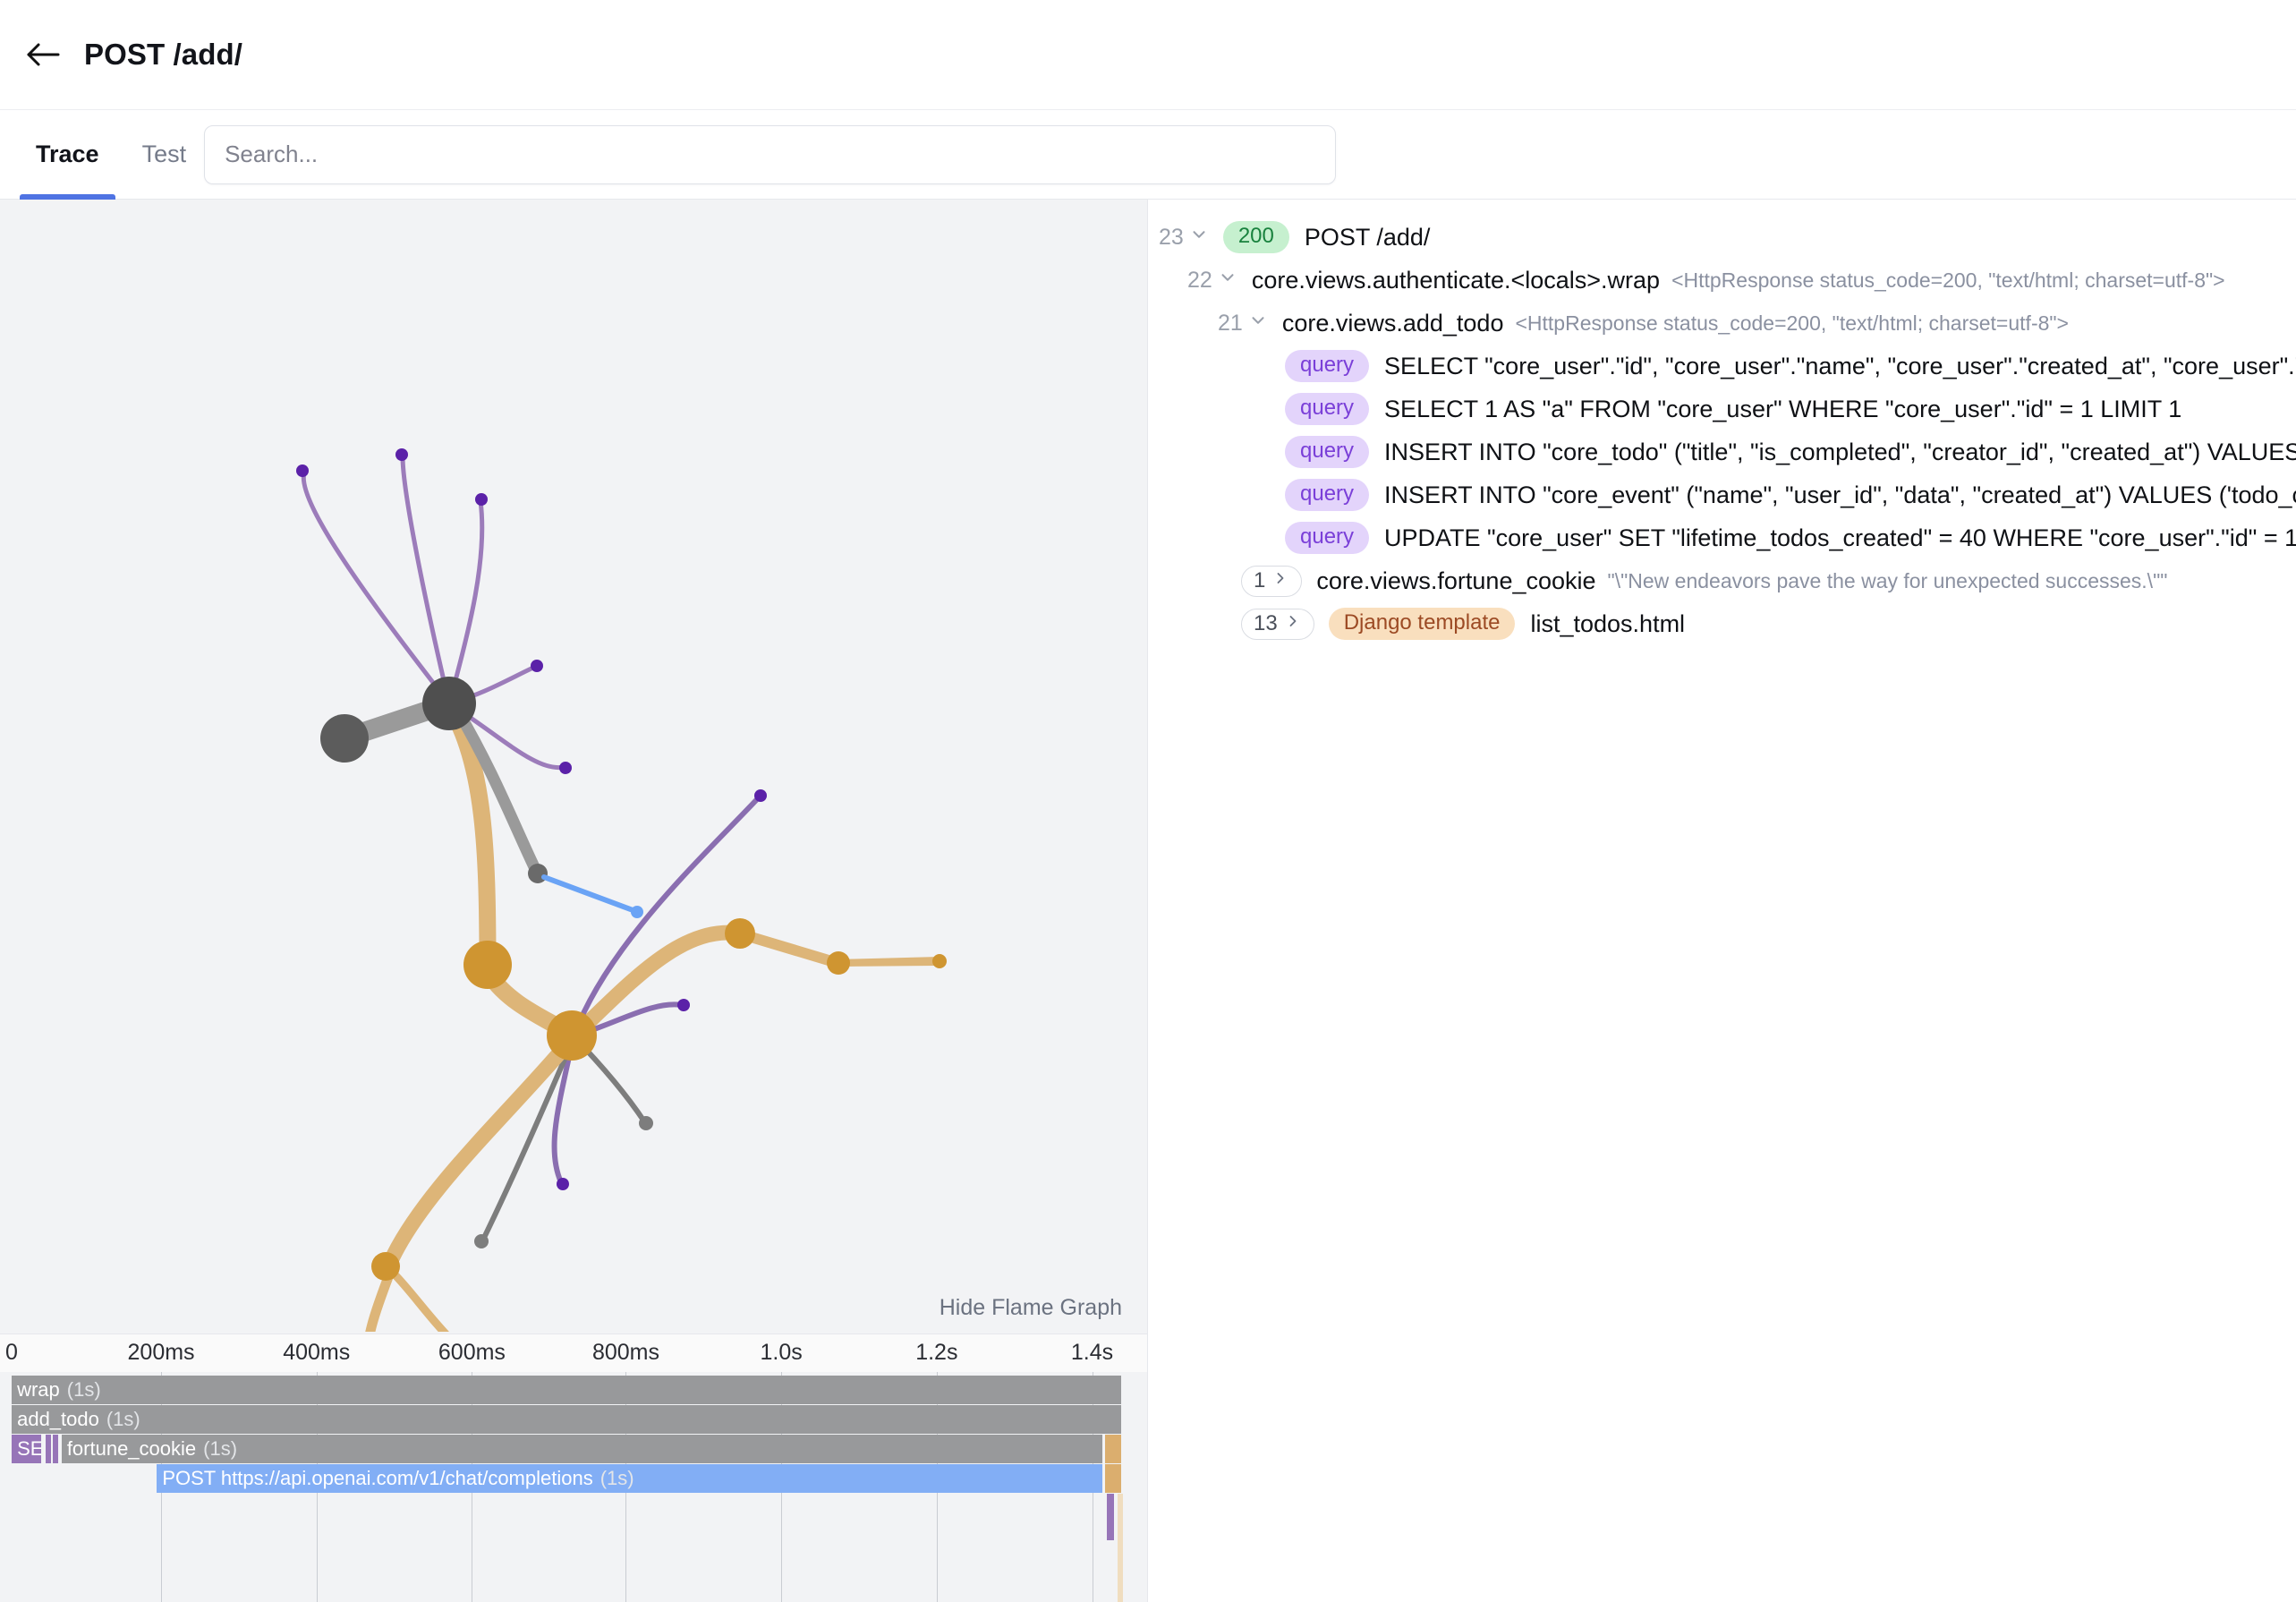  I want to click on trace-row-label: core.views.fortune_cookie, so click(1456, 580).